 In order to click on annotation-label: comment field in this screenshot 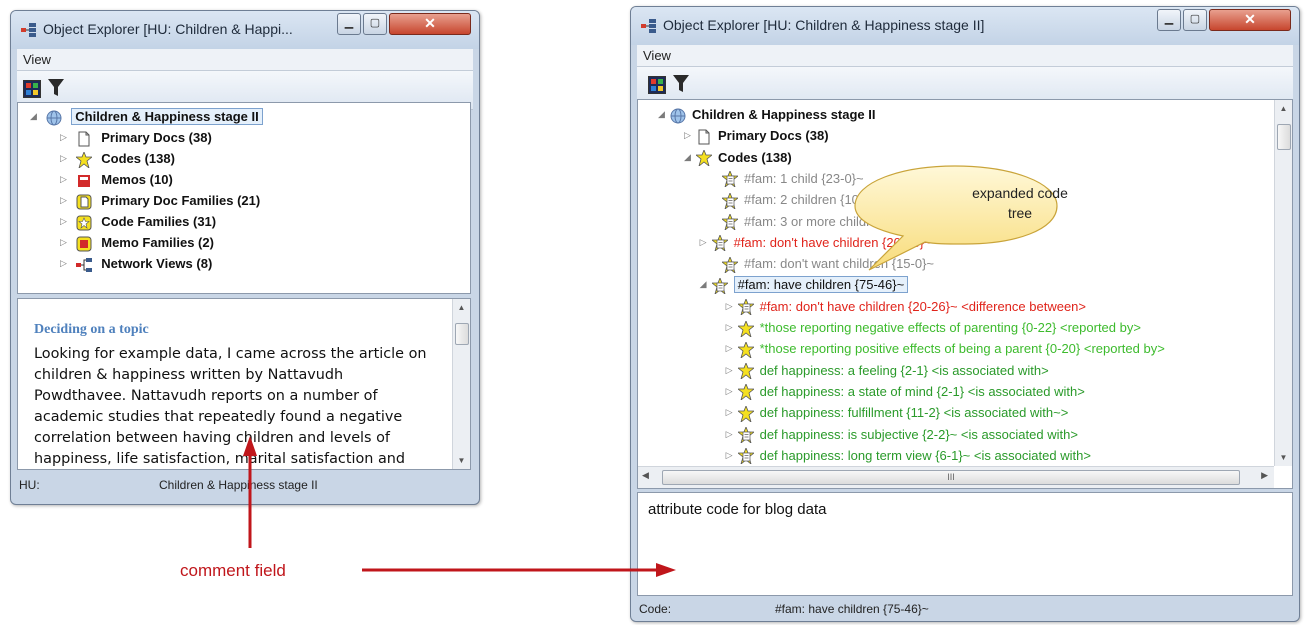, I will do `click(233, 570)`.